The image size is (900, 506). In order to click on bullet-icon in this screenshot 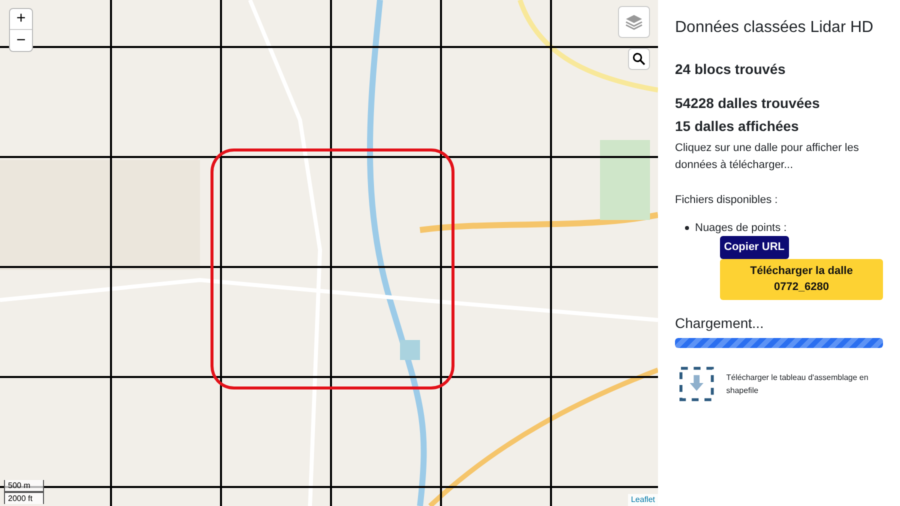, I will do `click(687, 228)`.